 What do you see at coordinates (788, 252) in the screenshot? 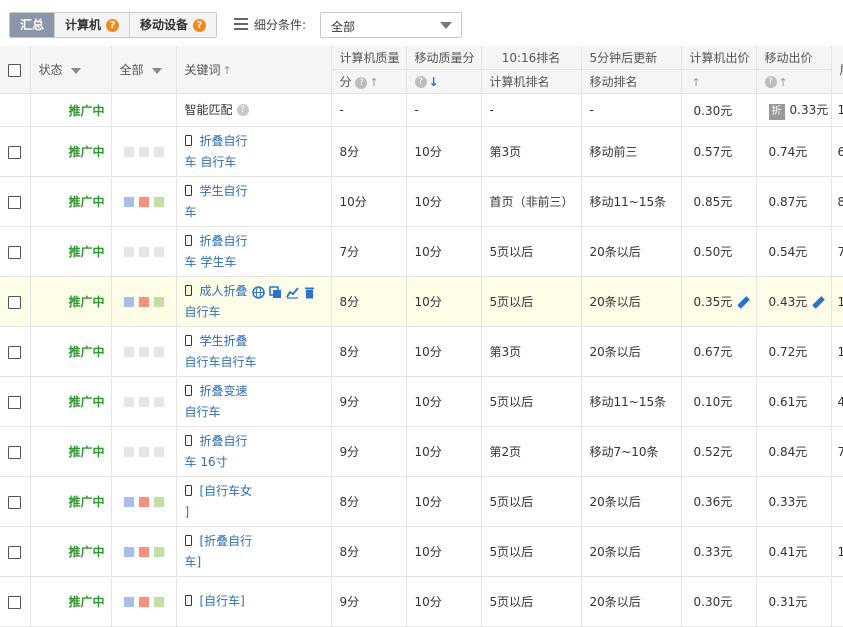
I see `mobile-bid: 0.54元` at bounding box center [788, 252].